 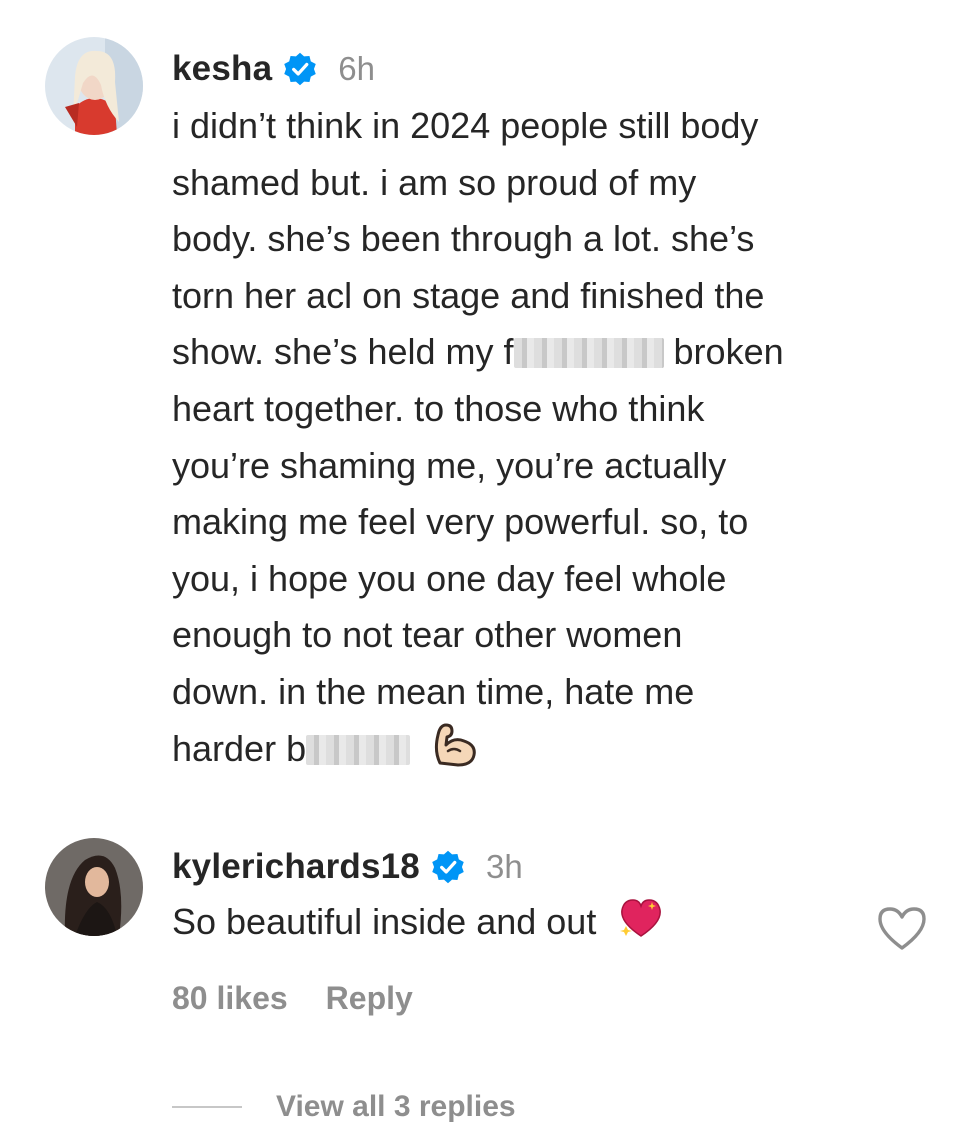 I want to click on username: kylerichards18, so click(x=296, y=867).